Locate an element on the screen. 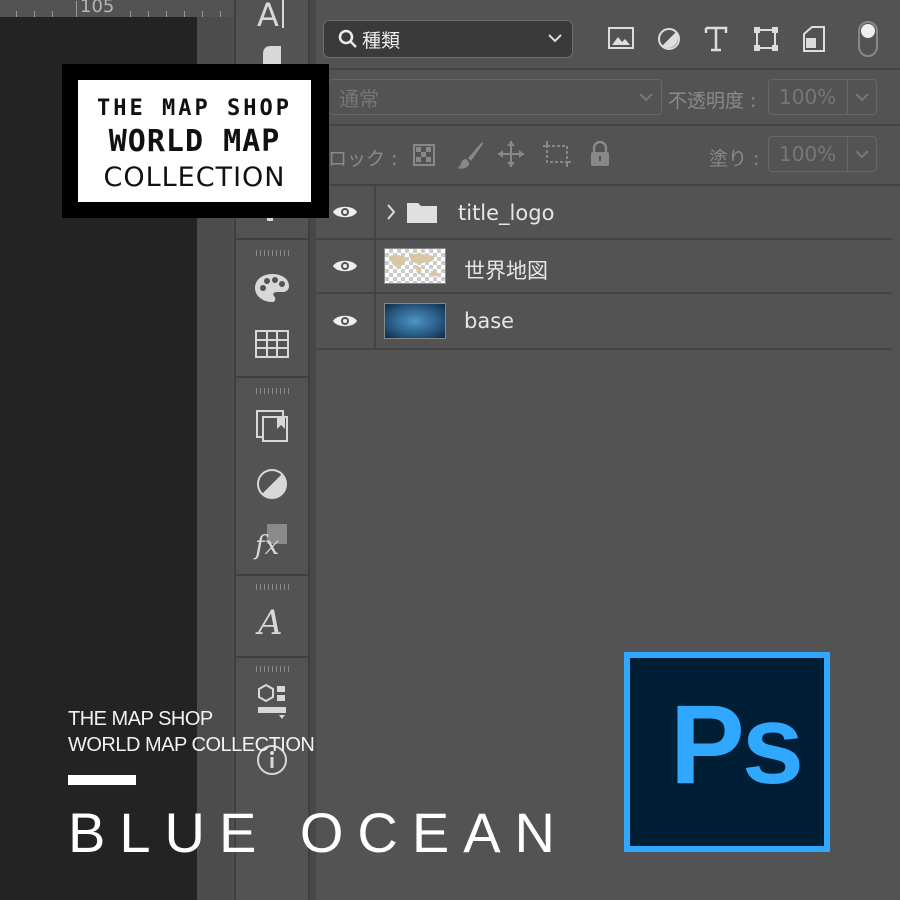 The height and width of the screenshot is (900, 900). filter-kind-label: 種類 is located at coordinates (381, 40).